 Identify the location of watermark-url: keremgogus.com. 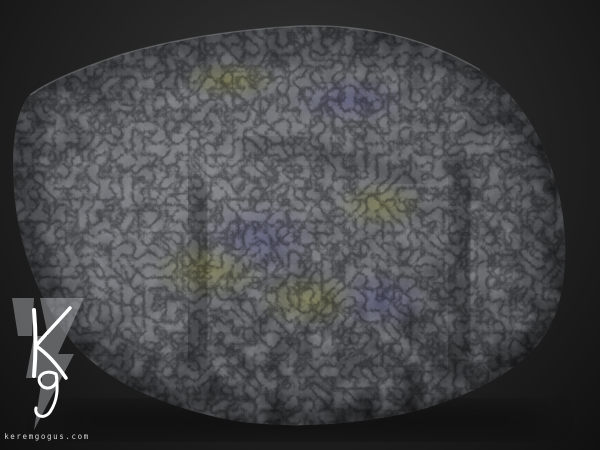
(47, 436).